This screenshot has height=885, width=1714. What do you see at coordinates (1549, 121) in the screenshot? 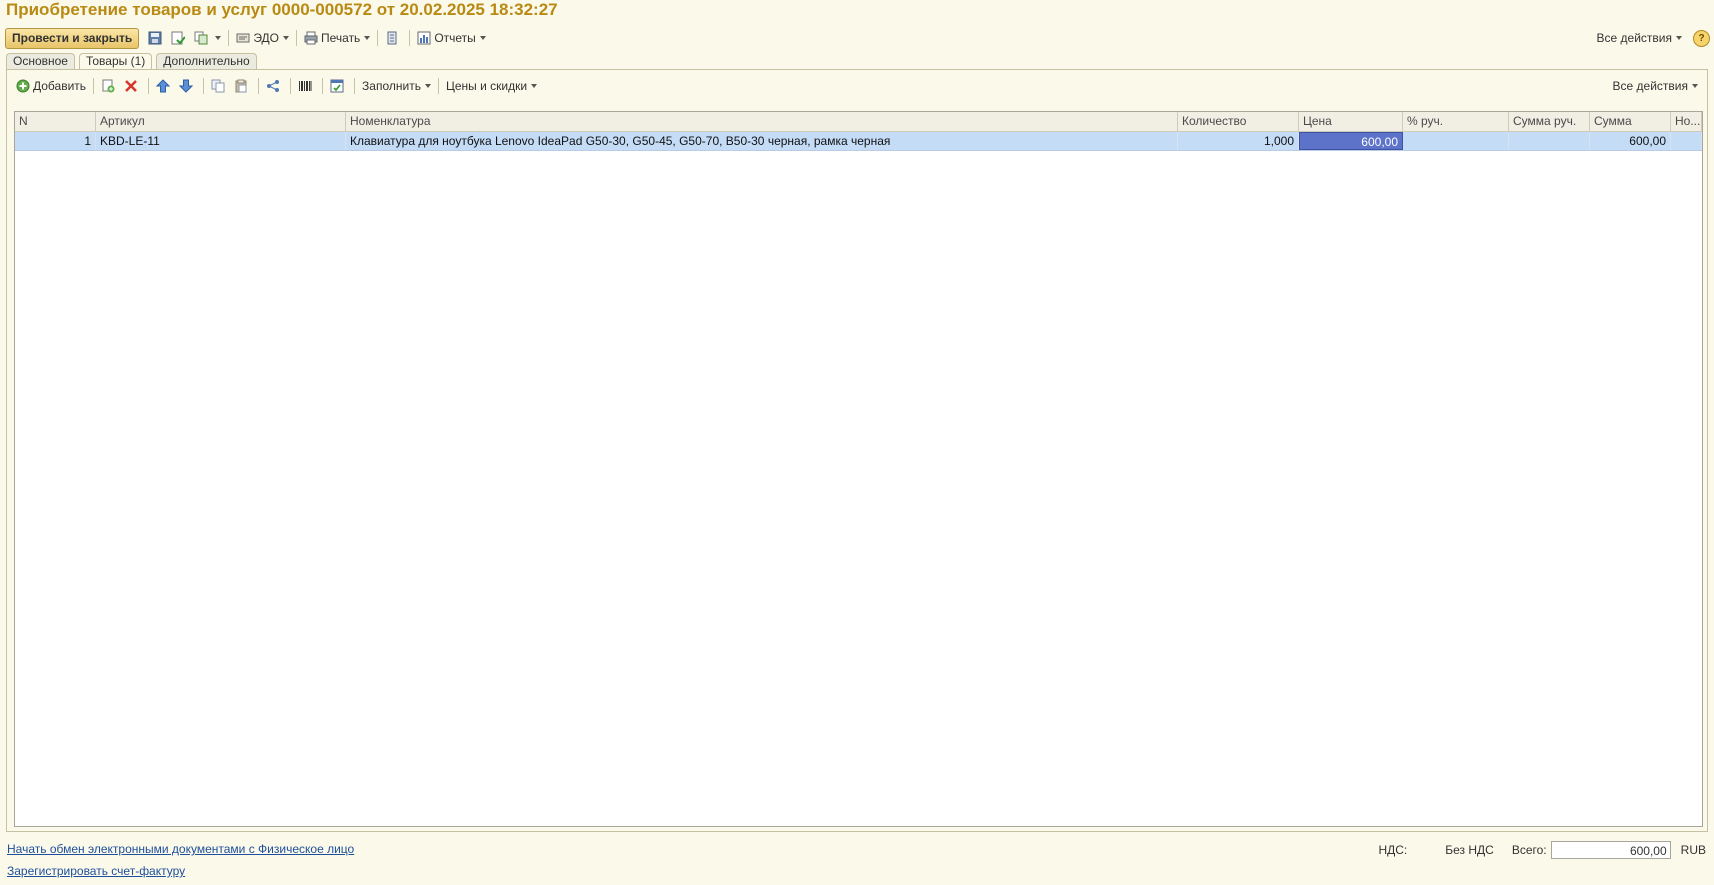
I see `column-header-manual-sum: Сумма руч.` at bounding box center [1549, 121].